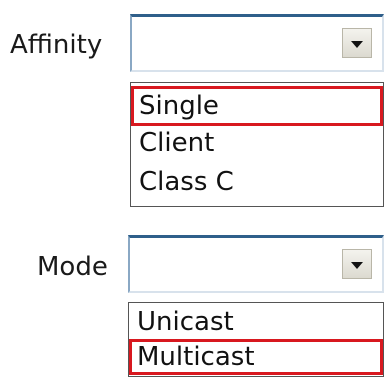 This screenshot has height=380, width=387. I want to click on affinity-dropdown-button, so click(357, 43).